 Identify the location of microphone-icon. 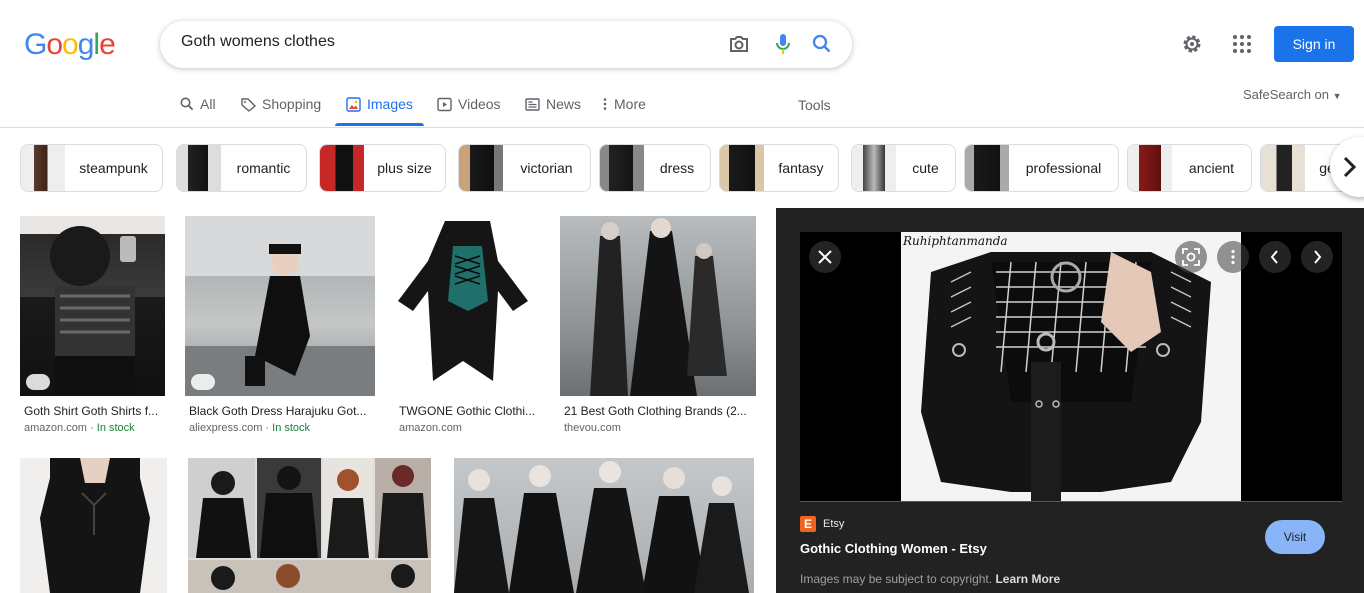
(783, 44).